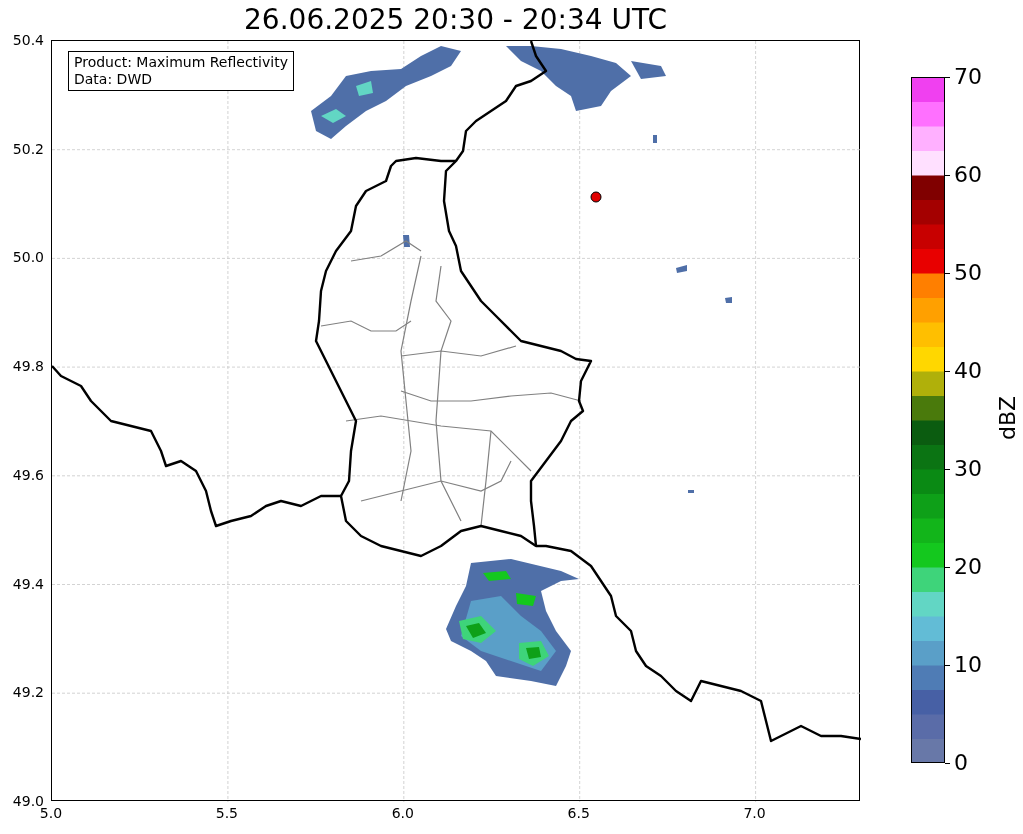 This screenshot has height=834, width=1023. What do you see at coordinates (968, 665) in the screenshot?
I see `colorbar-tick-label: 10` at bounding box center [968, 665].